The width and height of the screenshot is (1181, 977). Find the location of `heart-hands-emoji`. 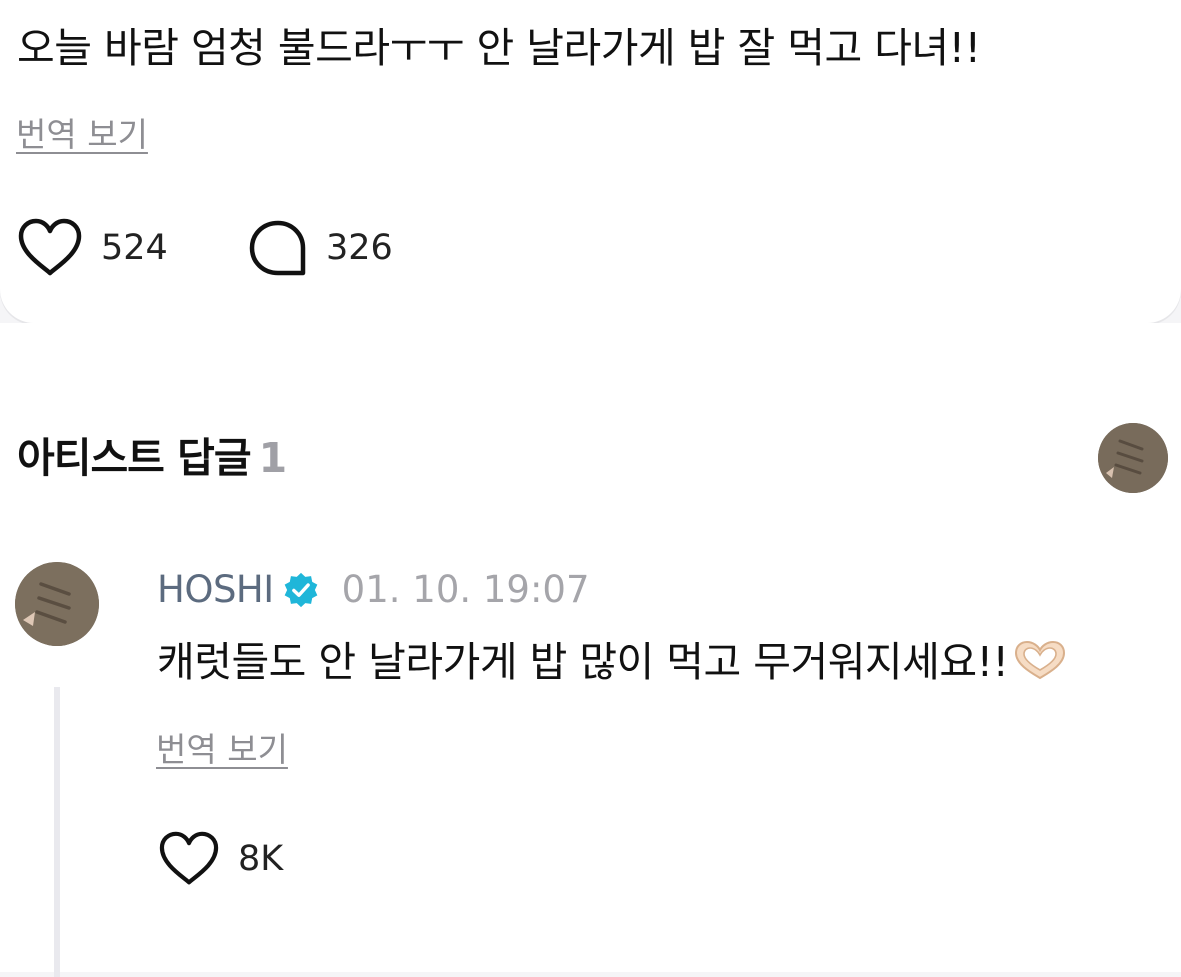

heart-hands-emoji is located at coordinates (1040, 660).